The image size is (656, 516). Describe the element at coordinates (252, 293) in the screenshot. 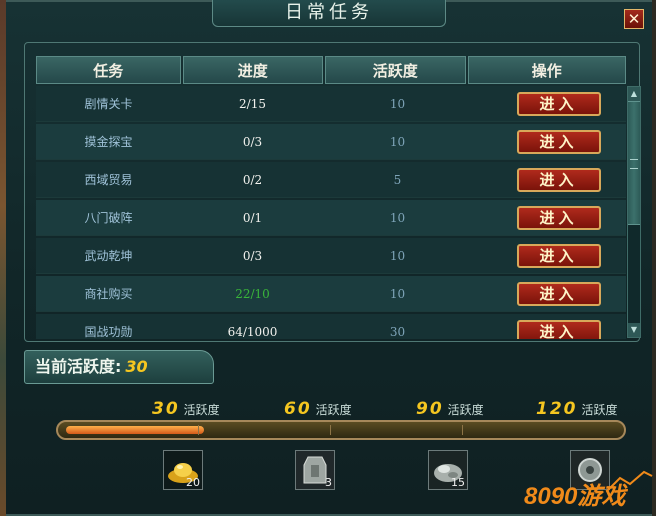

I see `task-progress: 22/10` at that location.